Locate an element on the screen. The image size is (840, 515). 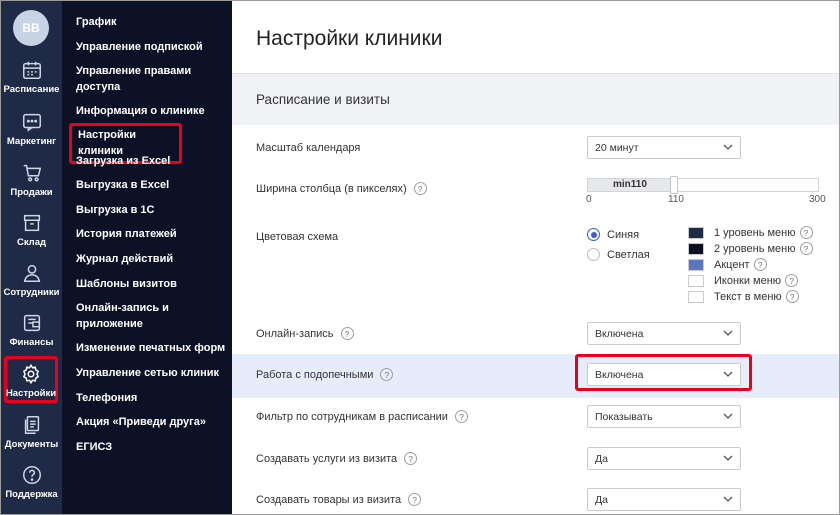
goods-from-visit-select: Да is located at coordinates (664, 499).